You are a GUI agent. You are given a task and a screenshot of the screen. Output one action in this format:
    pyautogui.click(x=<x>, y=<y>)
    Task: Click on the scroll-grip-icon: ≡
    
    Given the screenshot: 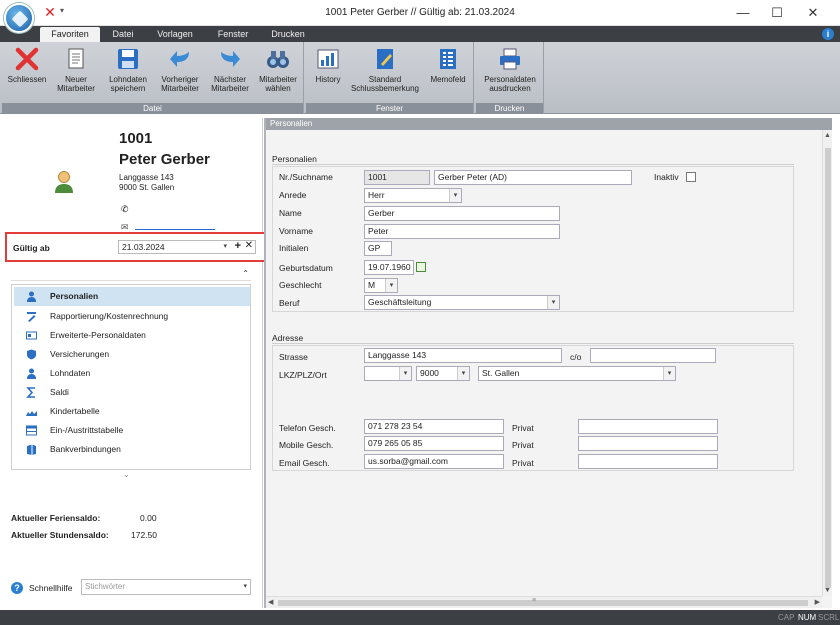 What is the action you would take?
    pyautogui.click(x=534, y=600)
    